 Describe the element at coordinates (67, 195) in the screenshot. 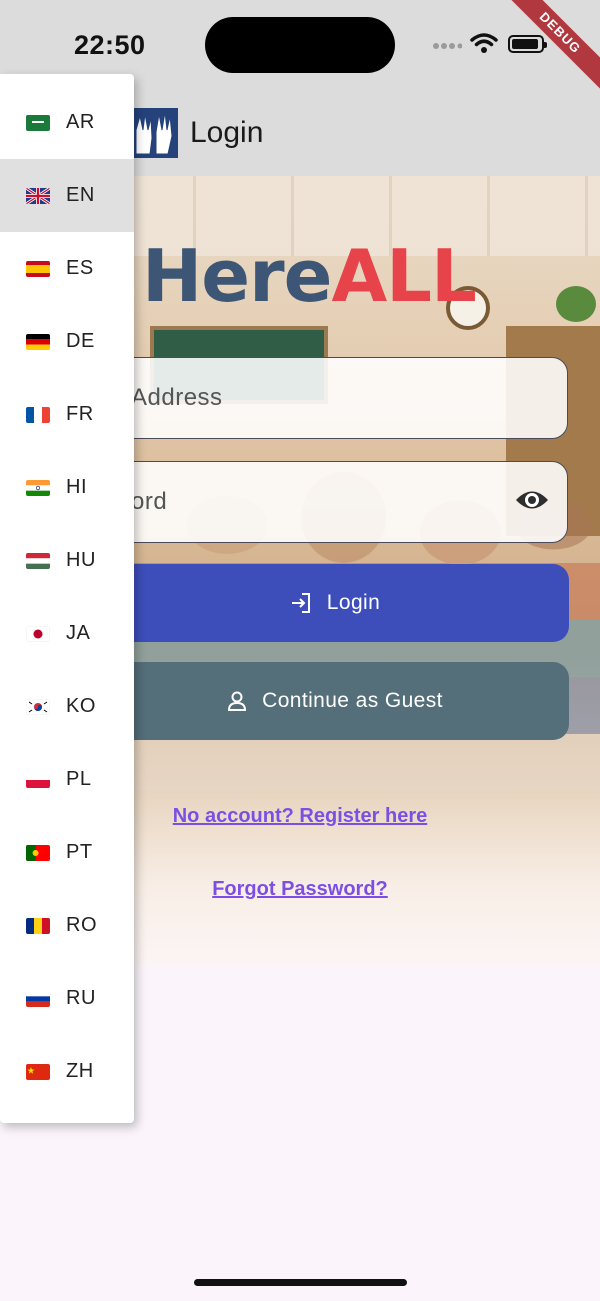

I see `language-option-en: EN` at that location.